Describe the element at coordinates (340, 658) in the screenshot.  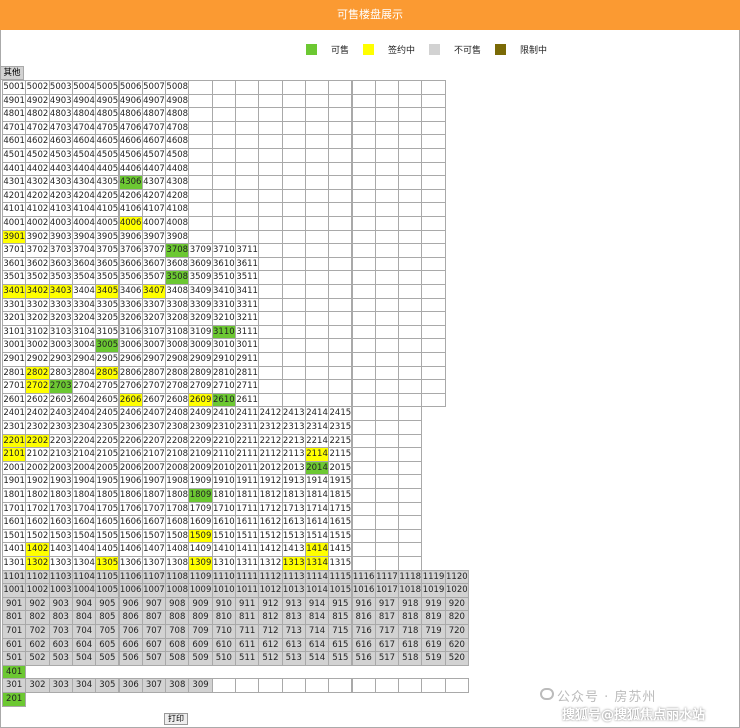
I see `unit-515: 515` at that location.